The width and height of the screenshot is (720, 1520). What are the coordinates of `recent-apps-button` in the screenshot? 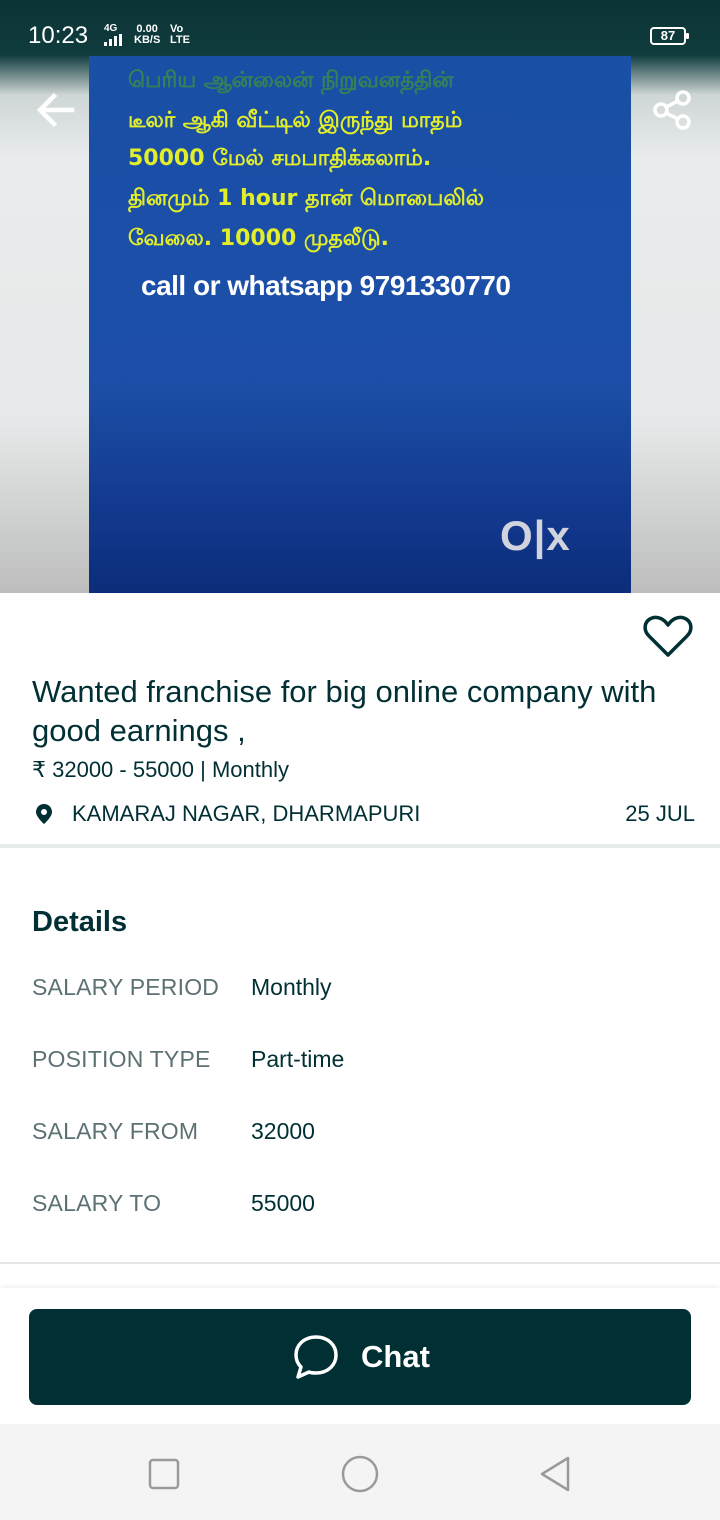 It's located at (164, 1474).